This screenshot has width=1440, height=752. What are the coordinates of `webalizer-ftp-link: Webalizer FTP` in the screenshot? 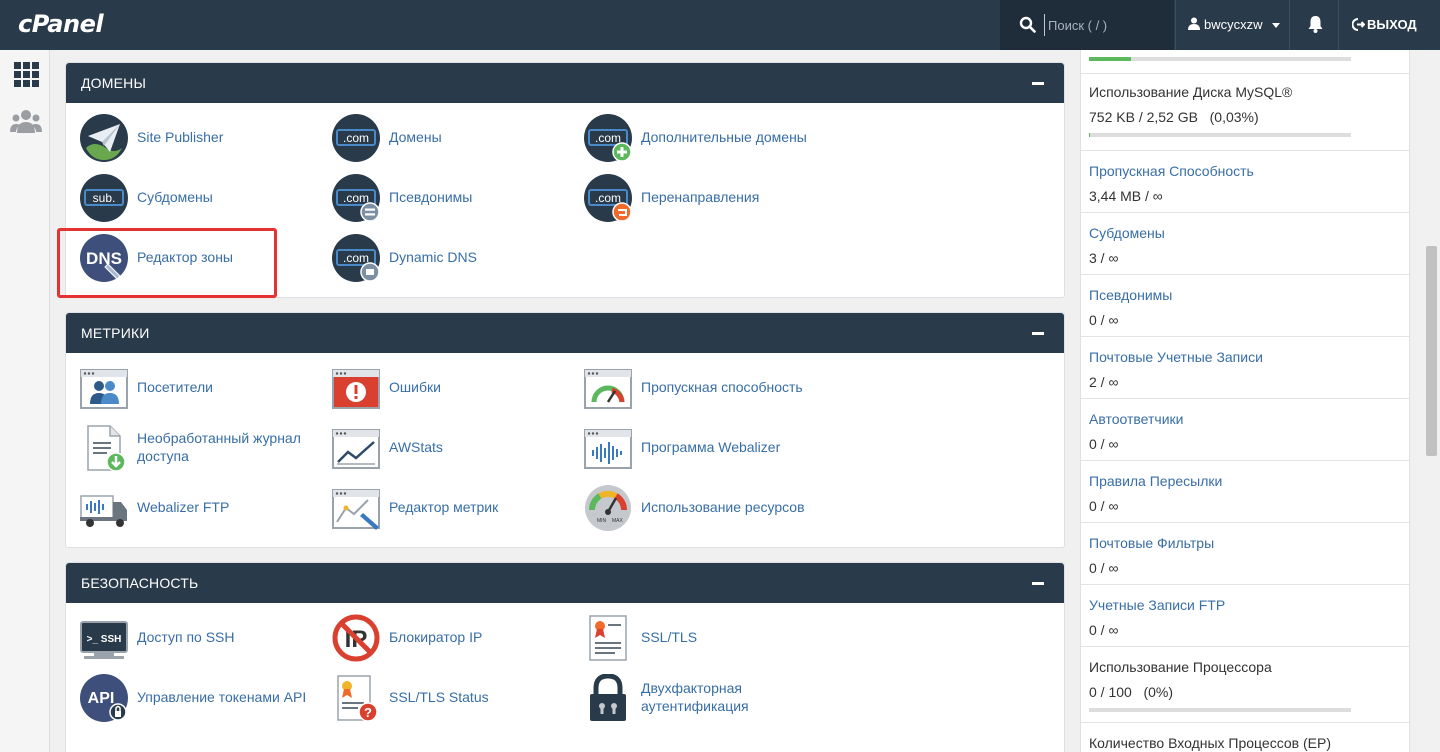 It's located at (191, 507).